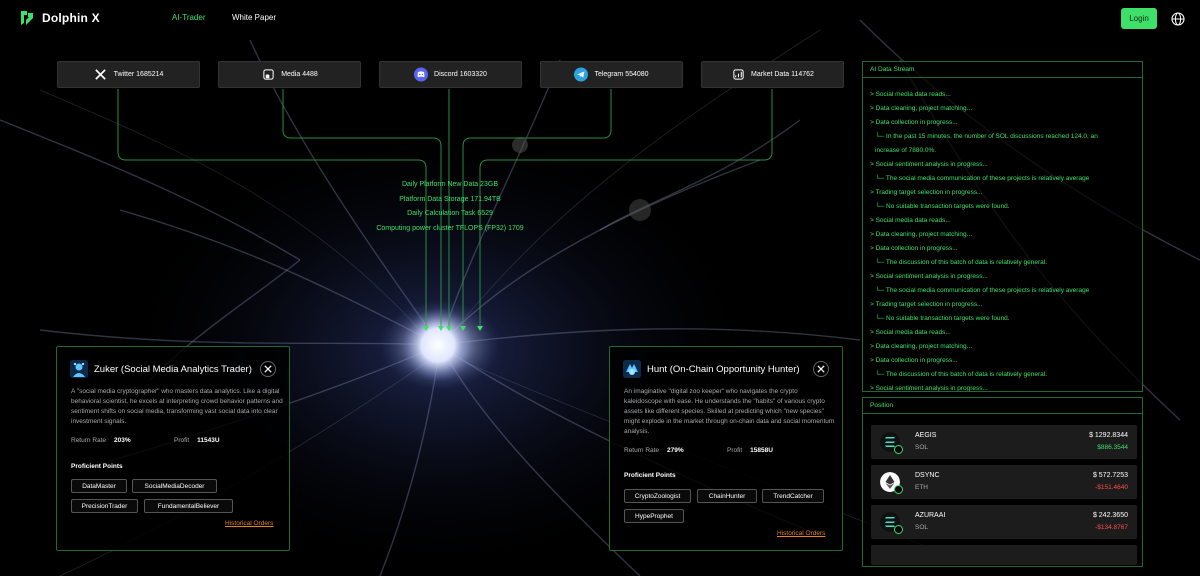 The width and height of the screenshot is (1200, 576). Describe the element at coordinates (621, 74) in the screenshot. I see `source-label: Telegram 554080` at that location.